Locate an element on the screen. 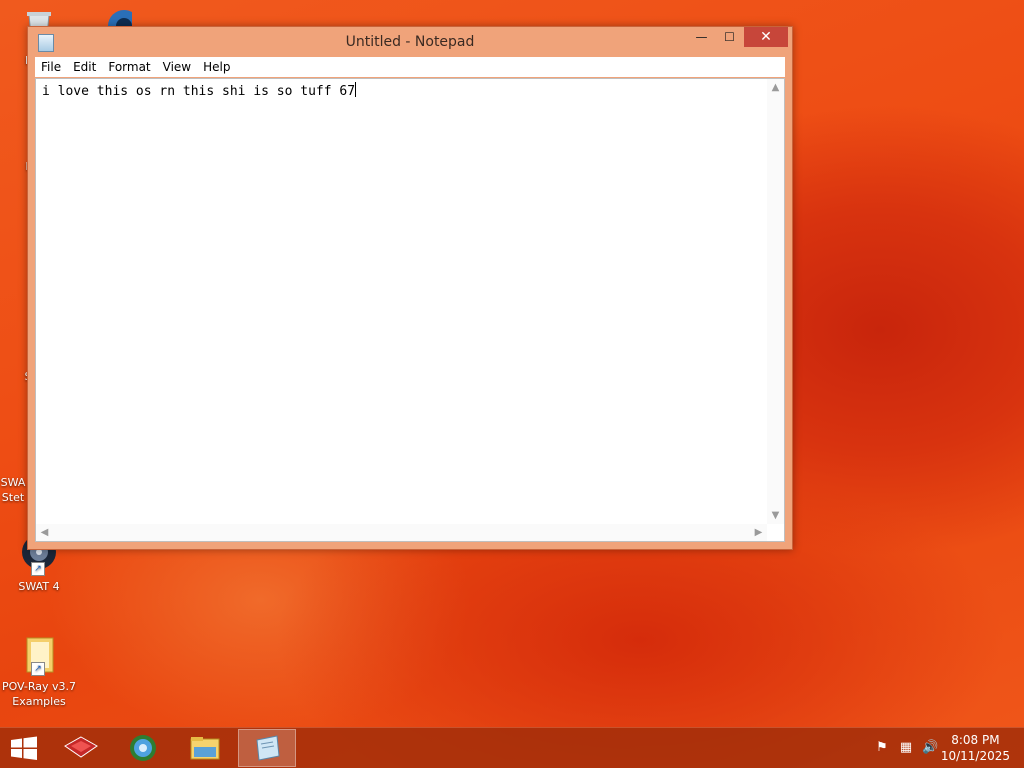 This screenshot has height=768, width=1024. menu-edit: Edit is located at coordinates (84, 67).